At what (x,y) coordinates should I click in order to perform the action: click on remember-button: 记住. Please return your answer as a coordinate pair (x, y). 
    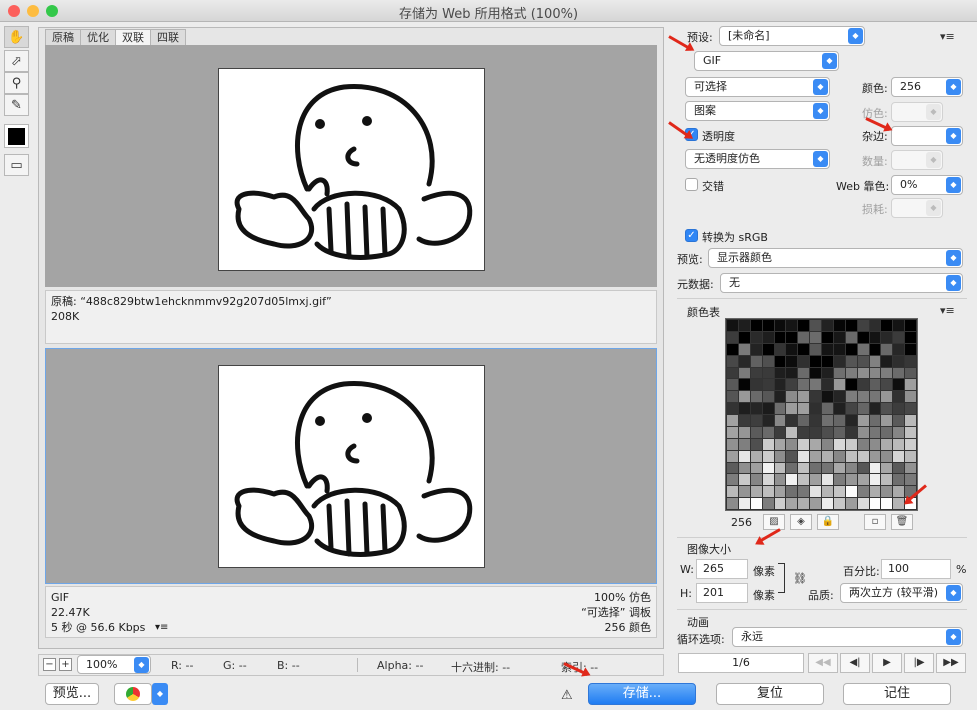
    Looking at the image, I should click on (897, 694).